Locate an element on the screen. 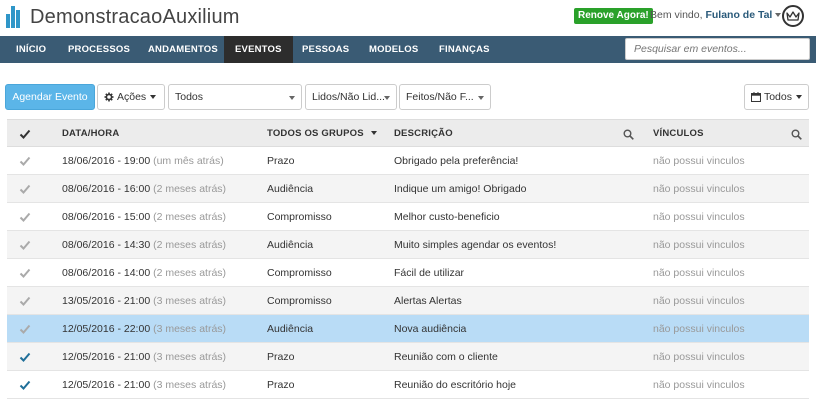 The image size is (816, 420). user-name: Fulano de Tal is located at coordinates (738, 15).